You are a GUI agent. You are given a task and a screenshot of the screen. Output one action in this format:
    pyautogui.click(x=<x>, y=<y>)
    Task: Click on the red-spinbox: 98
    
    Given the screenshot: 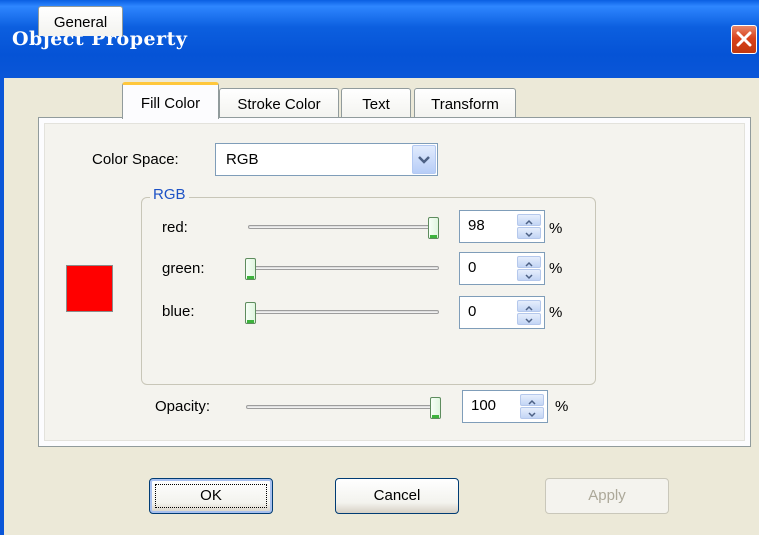 What is the action you would take?
    pyautogui.click(x=502, y=226)
    